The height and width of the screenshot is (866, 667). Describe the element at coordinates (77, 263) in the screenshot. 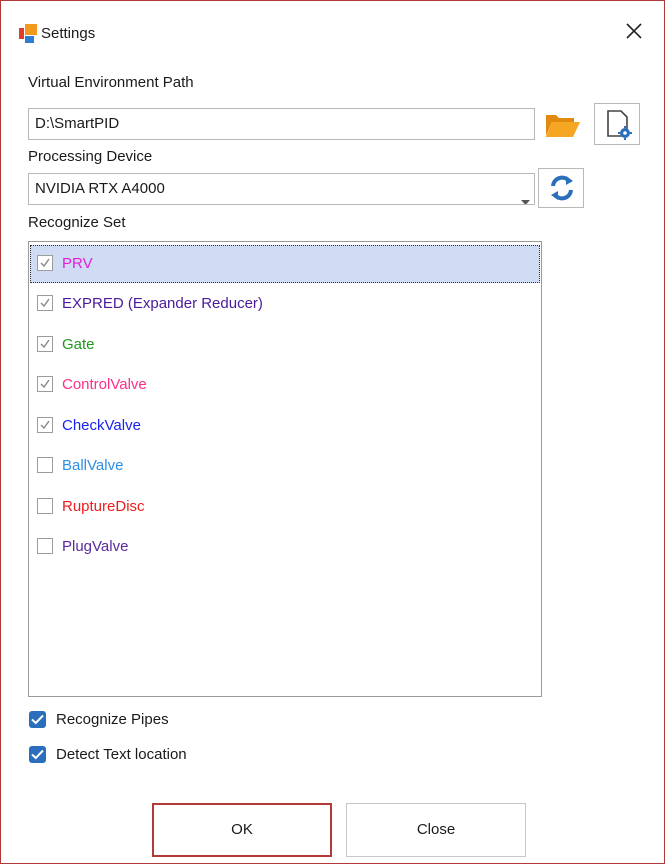

I see `item-label: PRV` at that location.